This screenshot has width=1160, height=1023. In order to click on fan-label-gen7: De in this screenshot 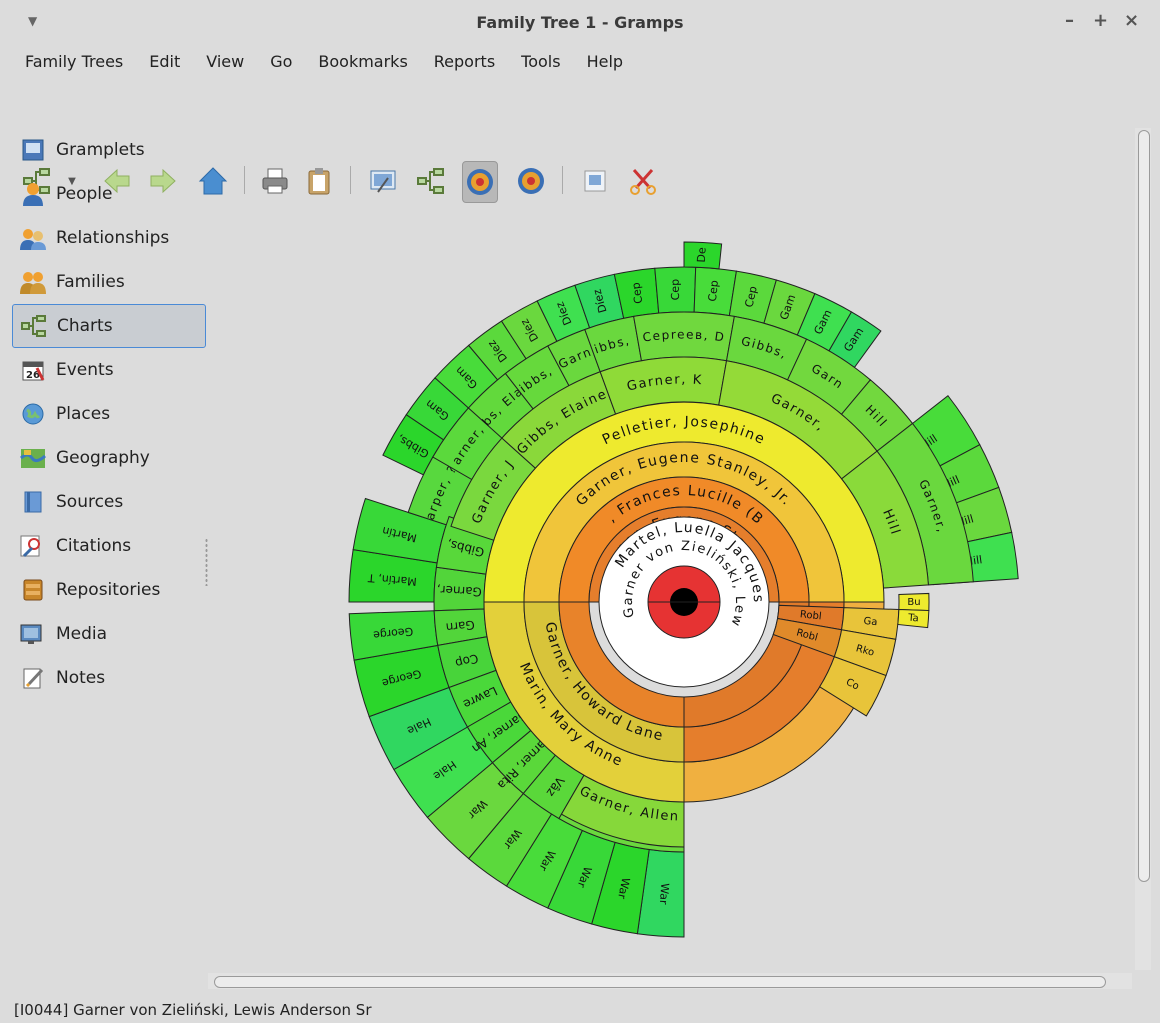, I will do `click(702, 255)`.